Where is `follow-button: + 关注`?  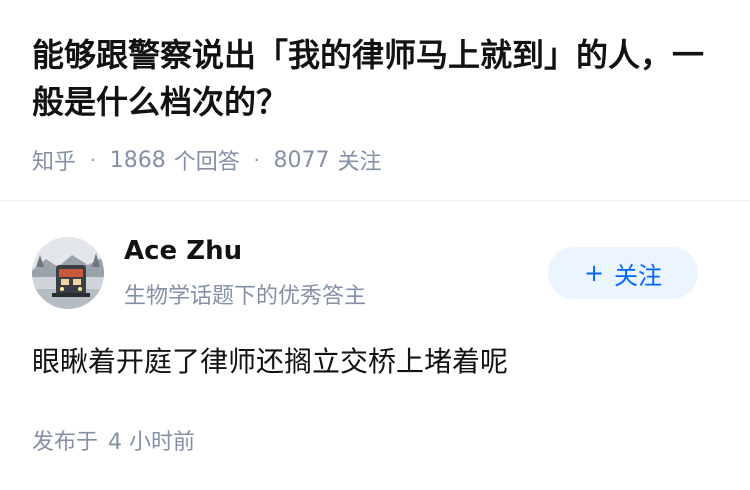
follow-button: + 关注 is located at coordinates (623, 273).